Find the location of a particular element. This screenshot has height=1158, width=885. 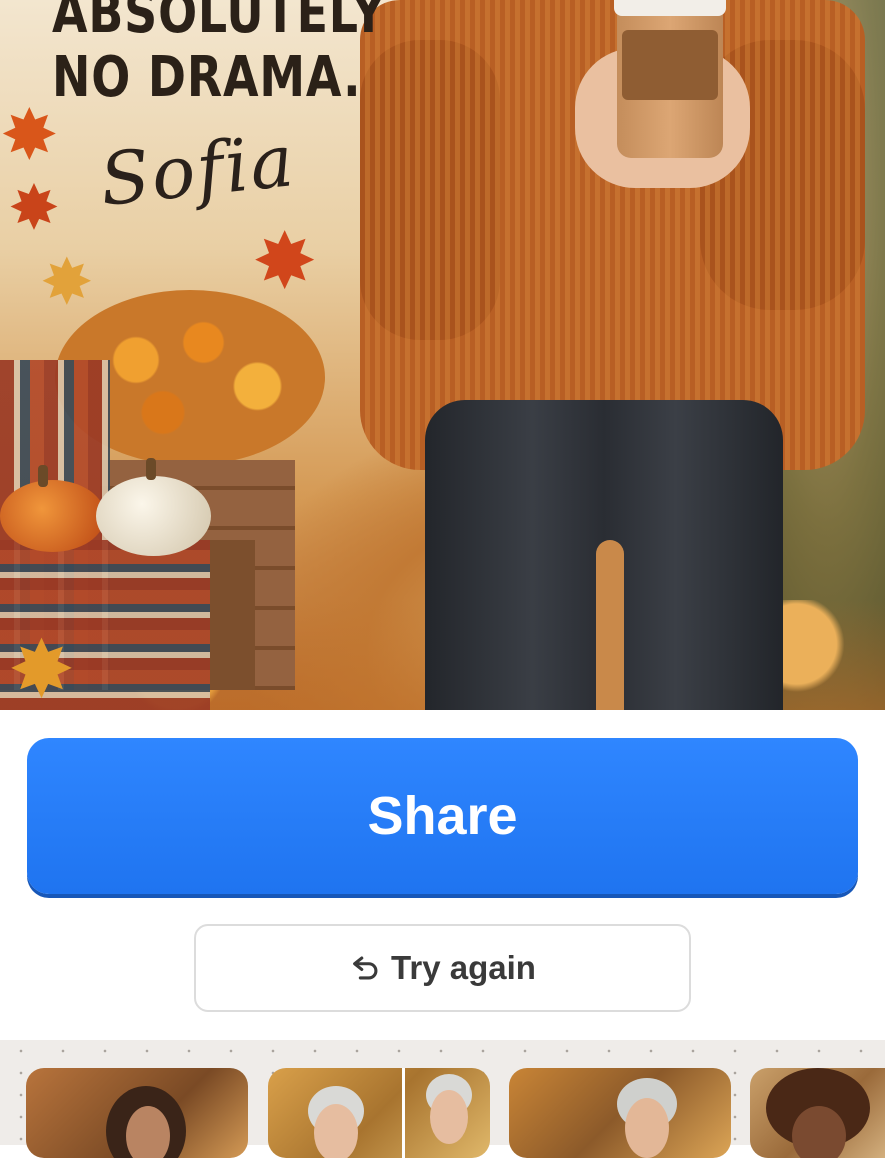

image-headline: ABSOLUTELY NO DRAMA. is located at coordinates (219, 55).